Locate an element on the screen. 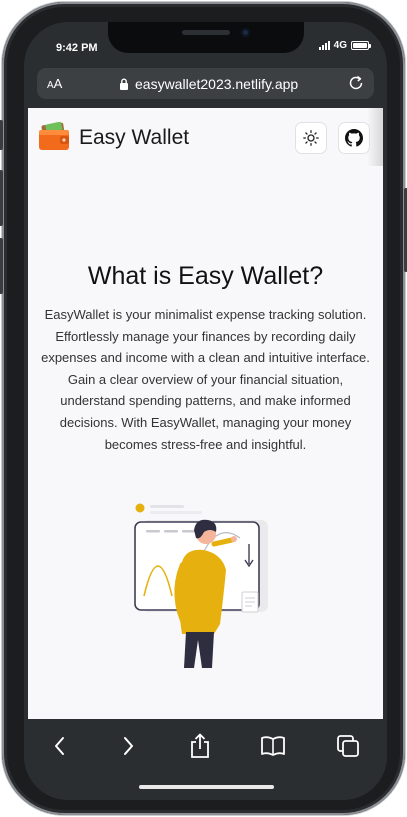 The width and height of the screenshot is (407, 817). address-bar: AA easywallet2023.netlify.app is located at coordinates (205, 83).